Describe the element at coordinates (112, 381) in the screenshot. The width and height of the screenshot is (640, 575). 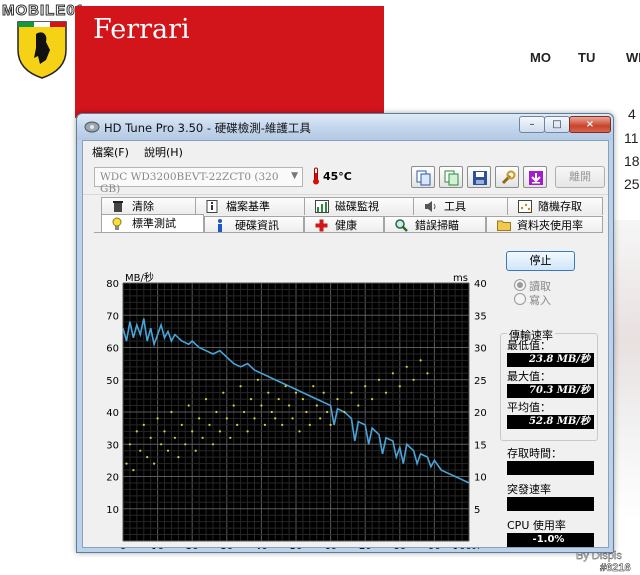
I see `y-left-tick-label: 50` at that location.